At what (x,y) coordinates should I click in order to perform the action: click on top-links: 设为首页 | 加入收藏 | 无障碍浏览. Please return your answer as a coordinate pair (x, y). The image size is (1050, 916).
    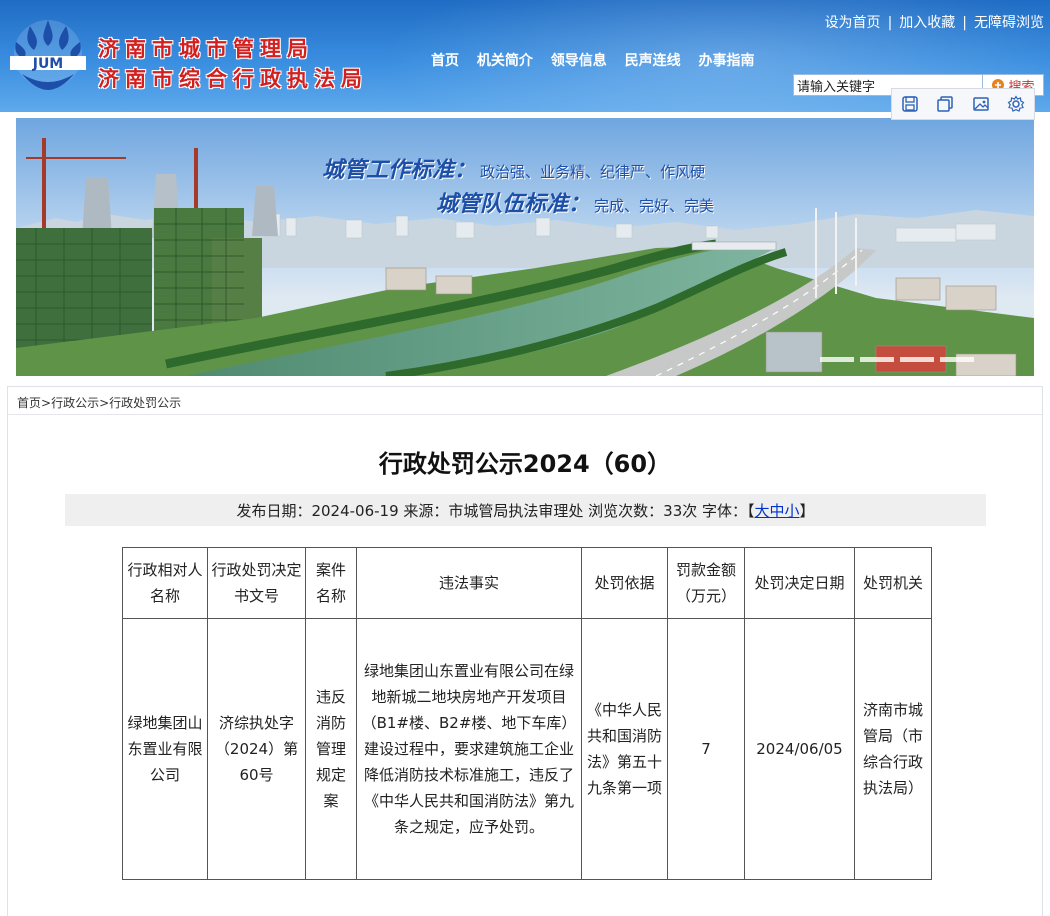
    Looking at the image, I should click on (934, 22).